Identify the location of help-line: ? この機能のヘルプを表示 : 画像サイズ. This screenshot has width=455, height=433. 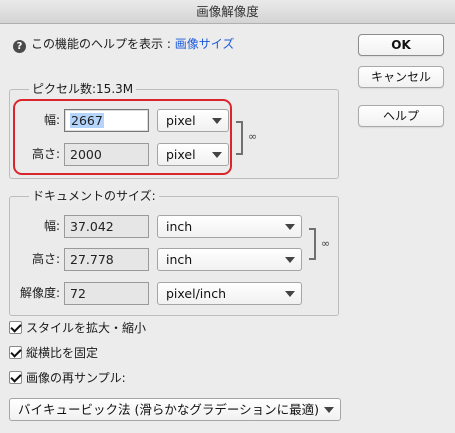
(123, 44).